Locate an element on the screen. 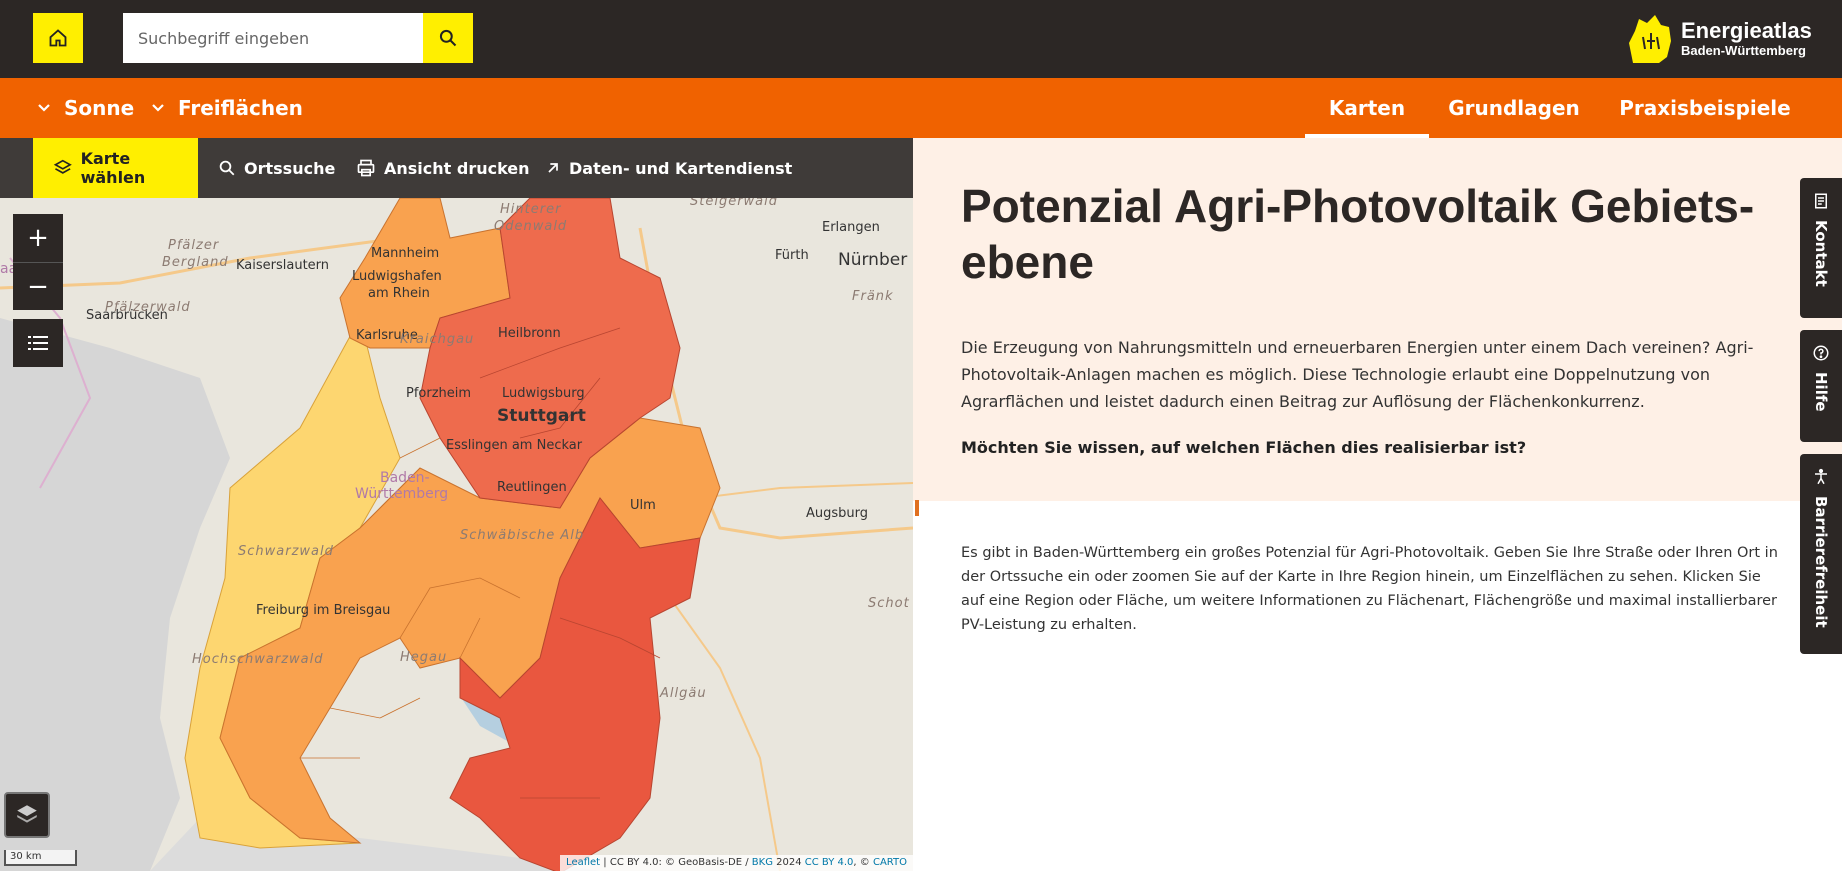 The image size is (1842, 871). nav-grundlagen-label: Grundlagen is located at coordinates (1514, 108).